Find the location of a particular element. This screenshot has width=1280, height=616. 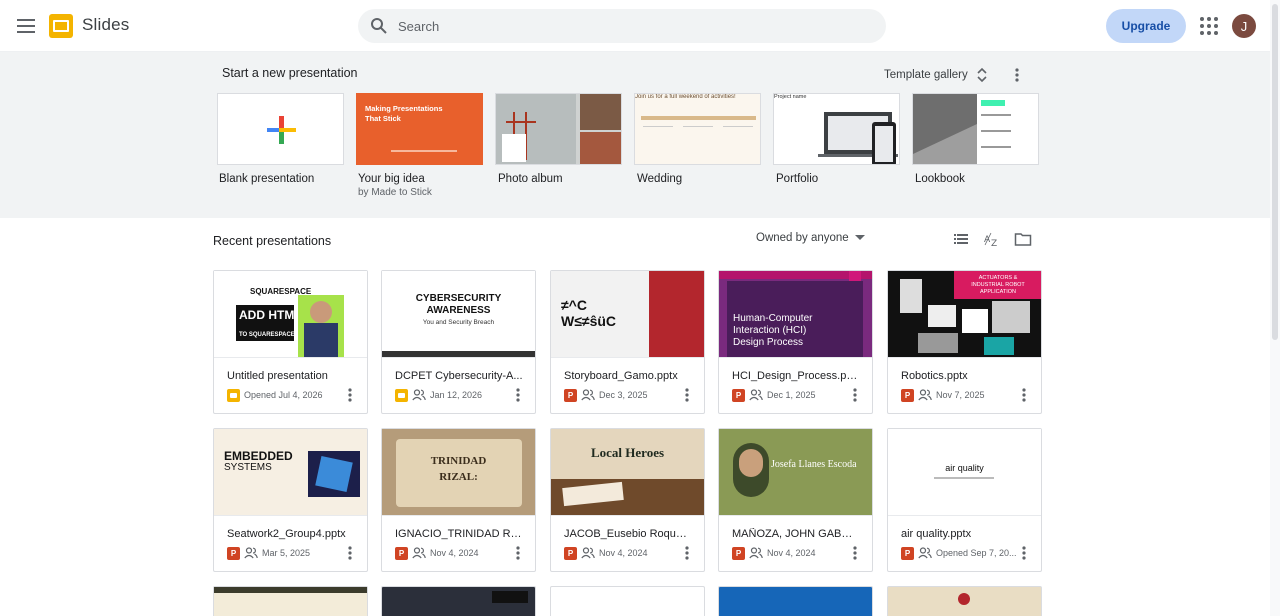

scrollbar-thumb is located at coordinates (1275, 172).